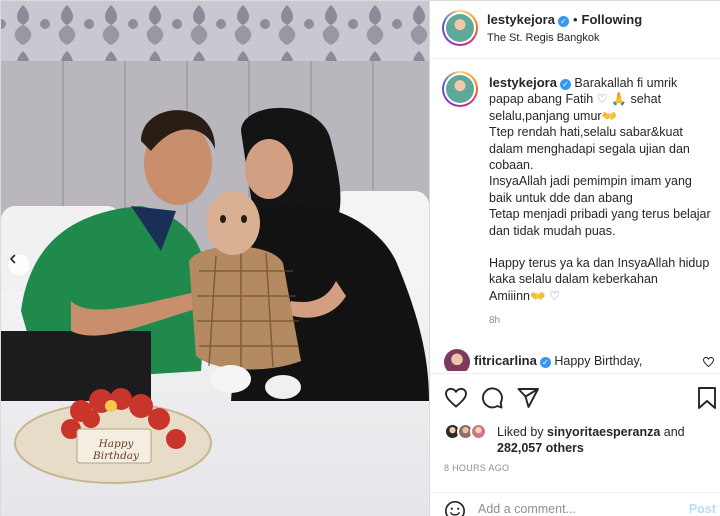 This screenshot has height=516, width=720. Describe the element at coordinates (674, 432) in the screenshot. I see `liked-by-and: and` at that location.